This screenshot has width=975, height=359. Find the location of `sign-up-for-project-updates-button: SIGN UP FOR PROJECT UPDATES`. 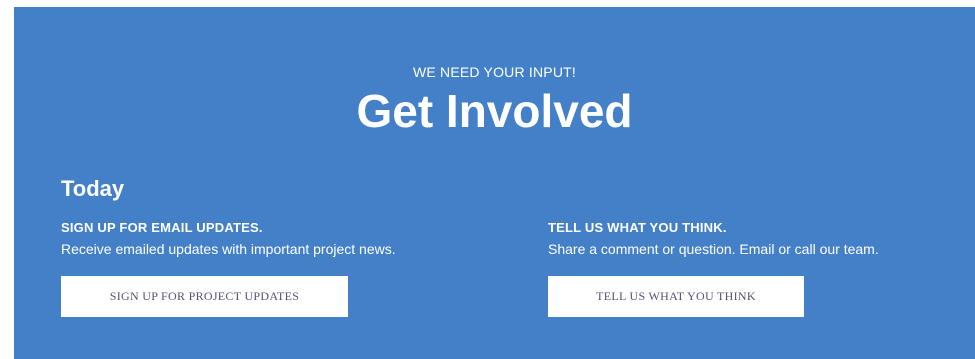

sign-up-for-project-updates-button: SIGN UP FOR PROJECT UPDATES is located at coordinates (204, 296).